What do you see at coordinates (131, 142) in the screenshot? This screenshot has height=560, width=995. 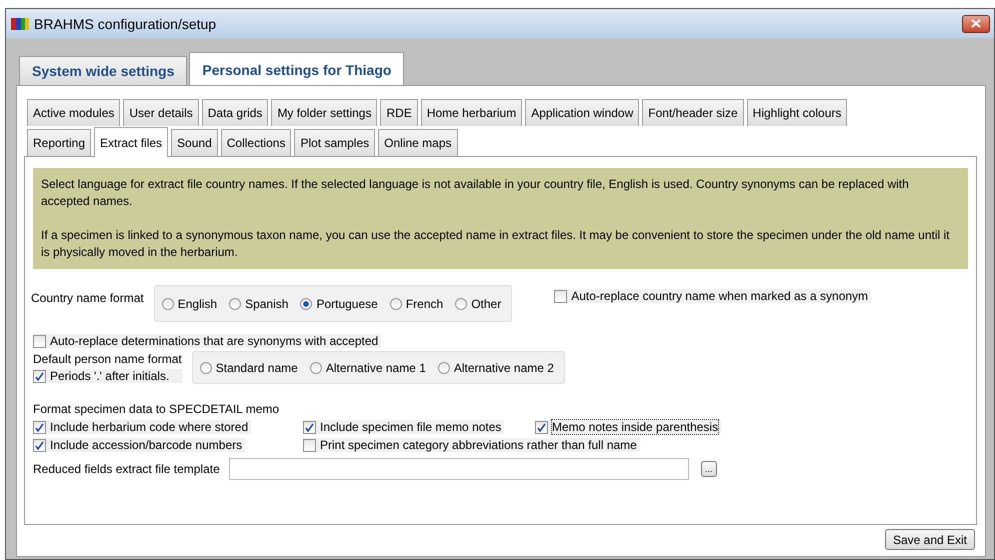 I see `tab: Extract files` at bounding box center [131, 142].